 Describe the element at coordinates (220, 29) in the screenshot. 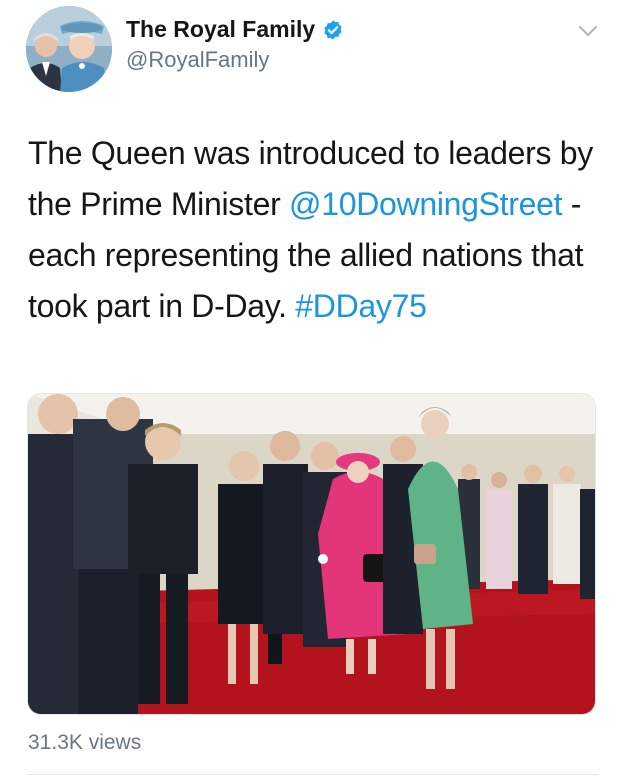

I see `display-name: The Royal Family` at that location.